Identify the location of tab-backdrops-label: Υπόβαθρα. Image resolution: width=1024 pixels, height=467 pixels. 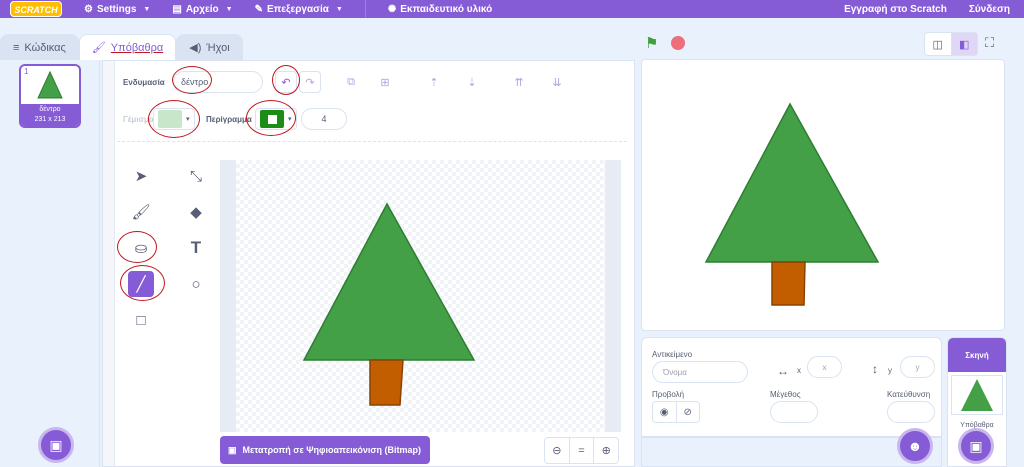
(137, 47).